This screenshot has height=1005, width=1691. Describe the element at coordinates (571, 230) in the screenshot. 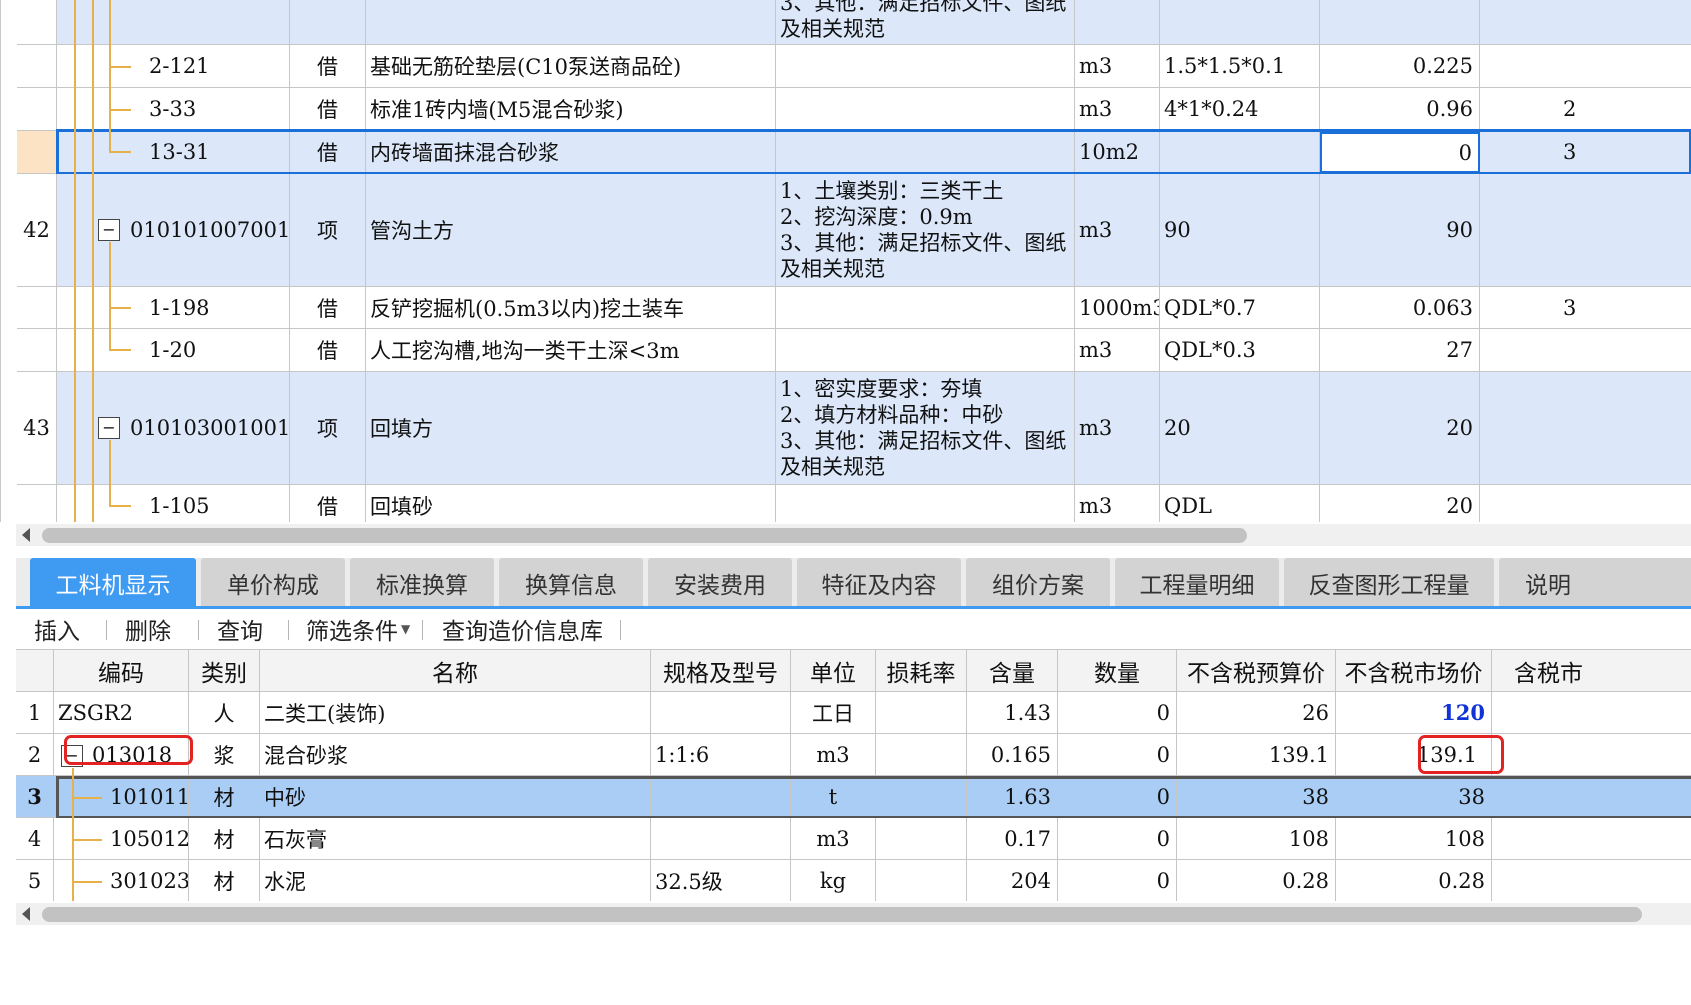

I see `name-cell: 管沟土方` at that location.